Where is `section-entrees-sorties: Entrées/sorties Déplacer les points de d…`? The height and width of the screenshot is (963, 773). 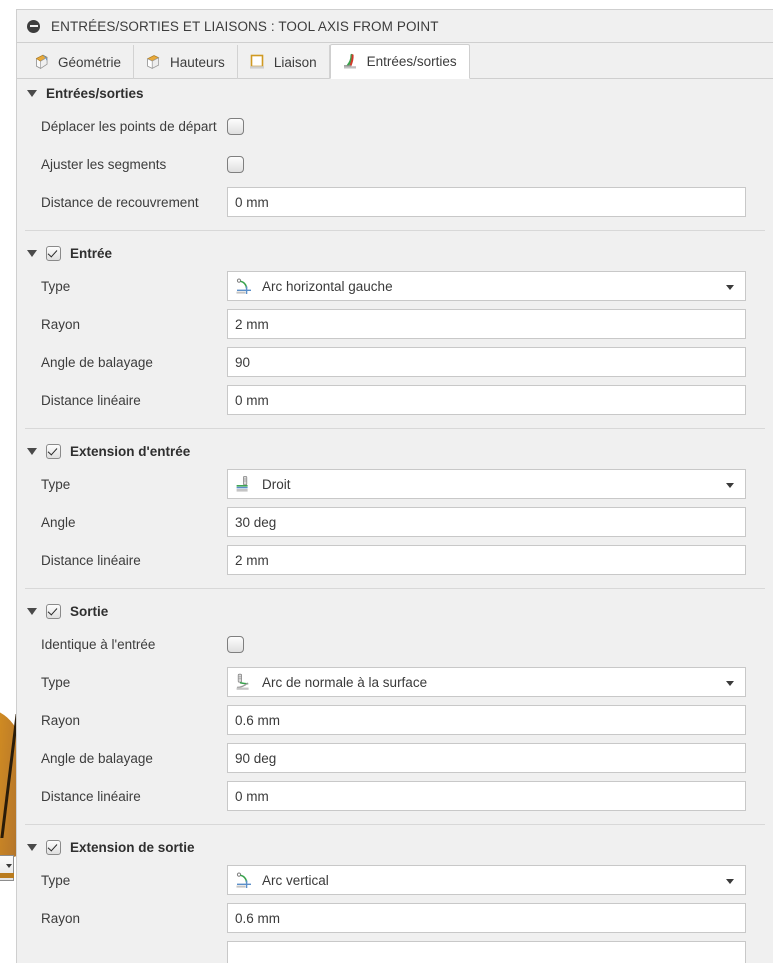 section-entrees-sorties: Entrées/sorties Déplacer les points de d… is located at coordinates (395, 150).